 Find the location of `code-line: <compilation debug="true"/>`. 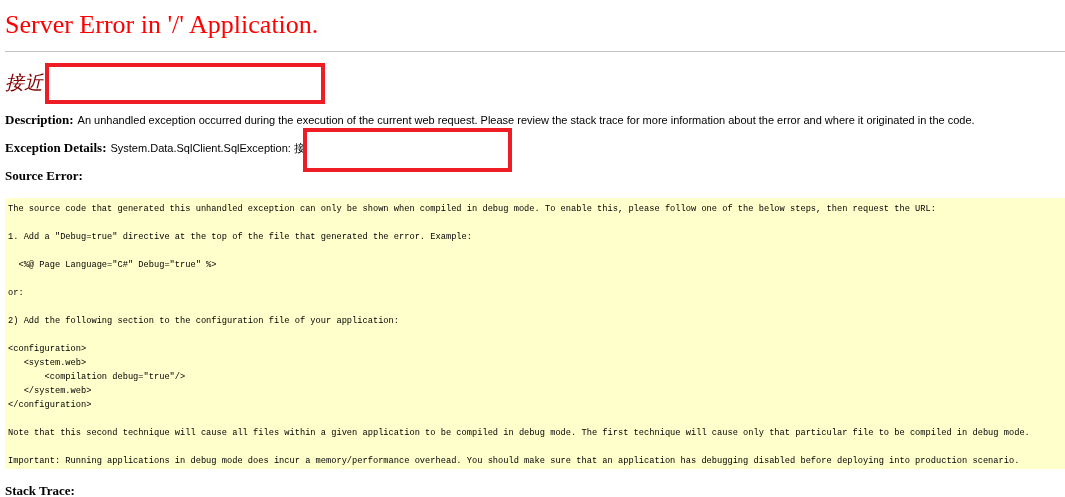

code-line: <compilation debug="true"/> is located at coordinates (115, 377).